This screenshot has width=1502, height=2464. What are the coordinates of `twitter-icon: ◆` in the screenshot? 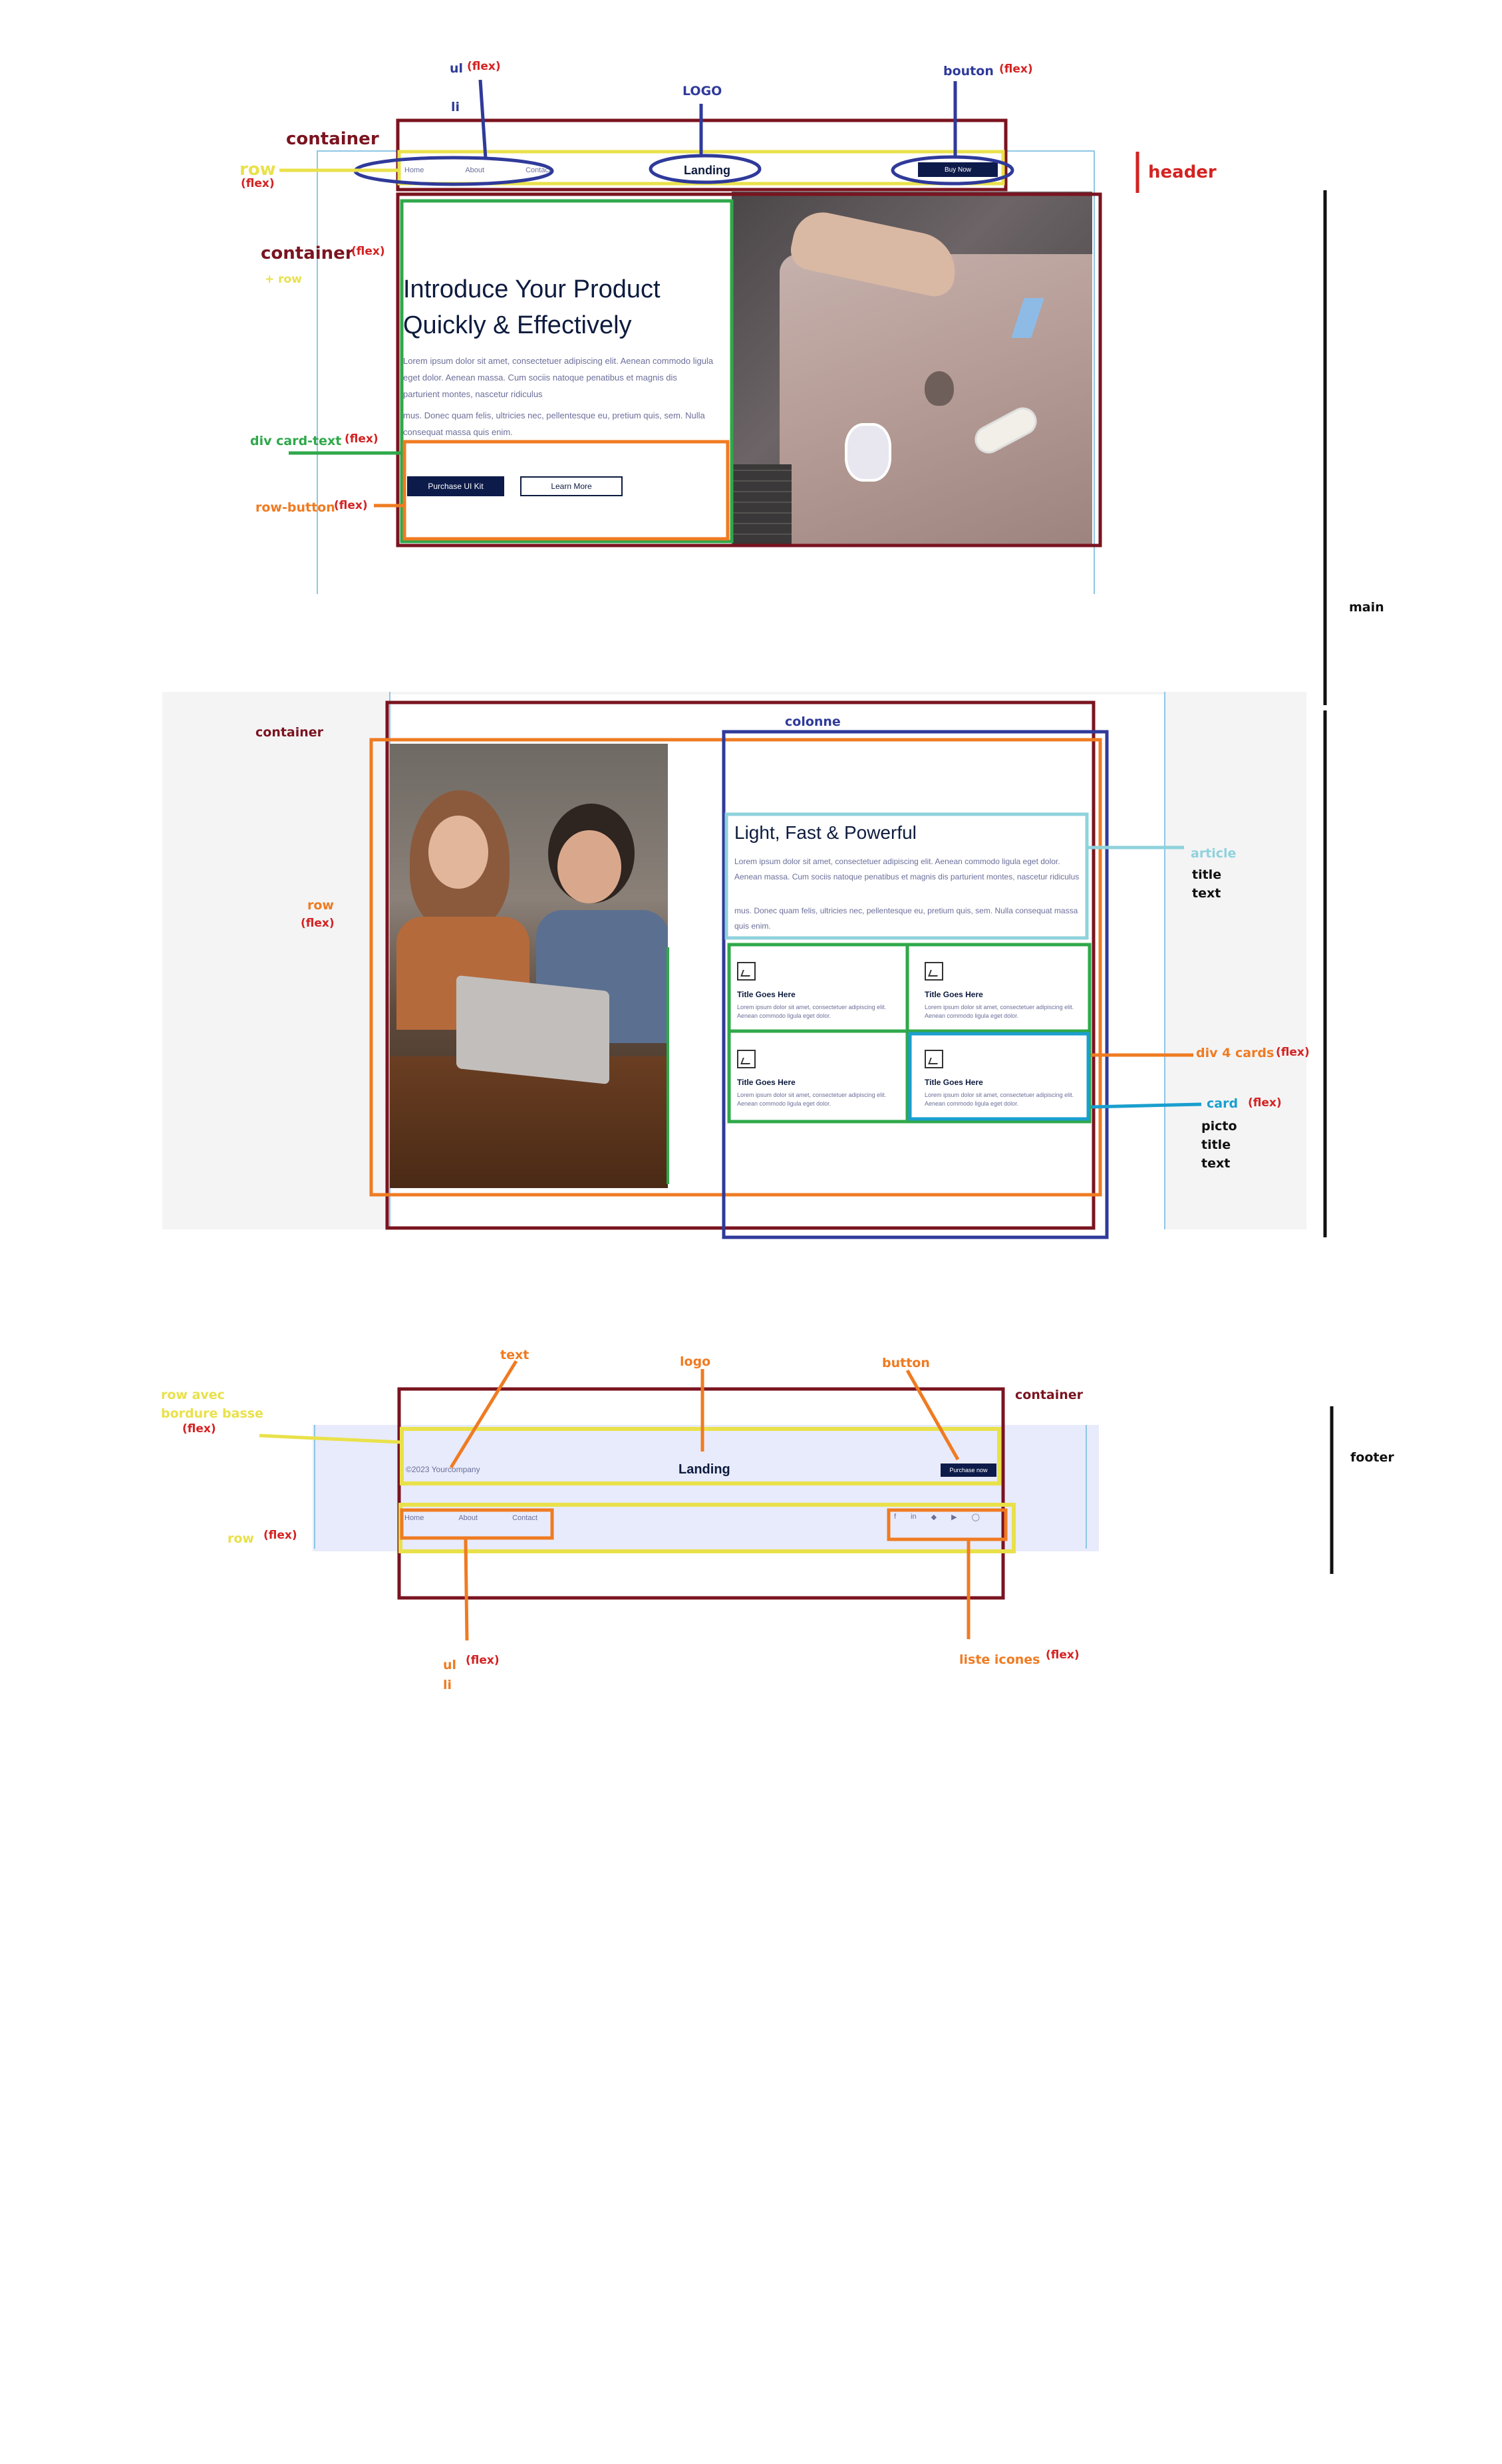 It's located at (934, 1517).